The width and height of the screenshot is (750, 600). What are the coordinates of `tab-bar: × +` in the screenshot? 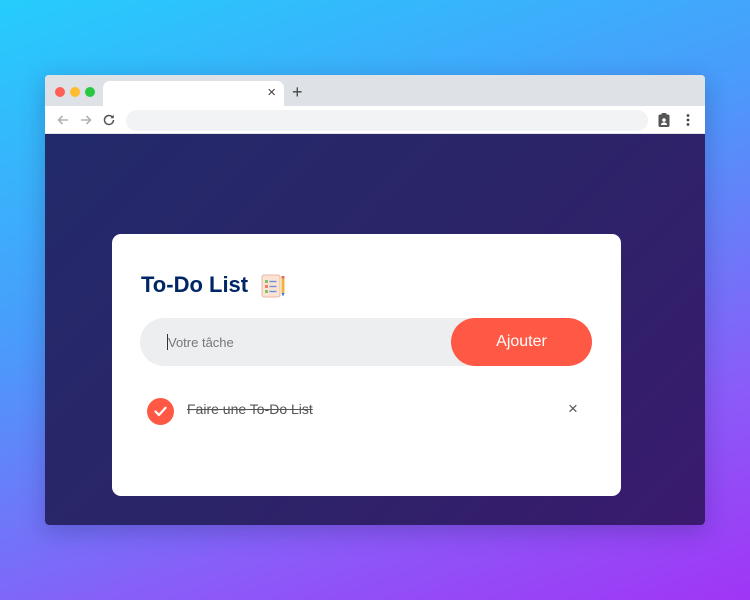 It's located at (375, 90).